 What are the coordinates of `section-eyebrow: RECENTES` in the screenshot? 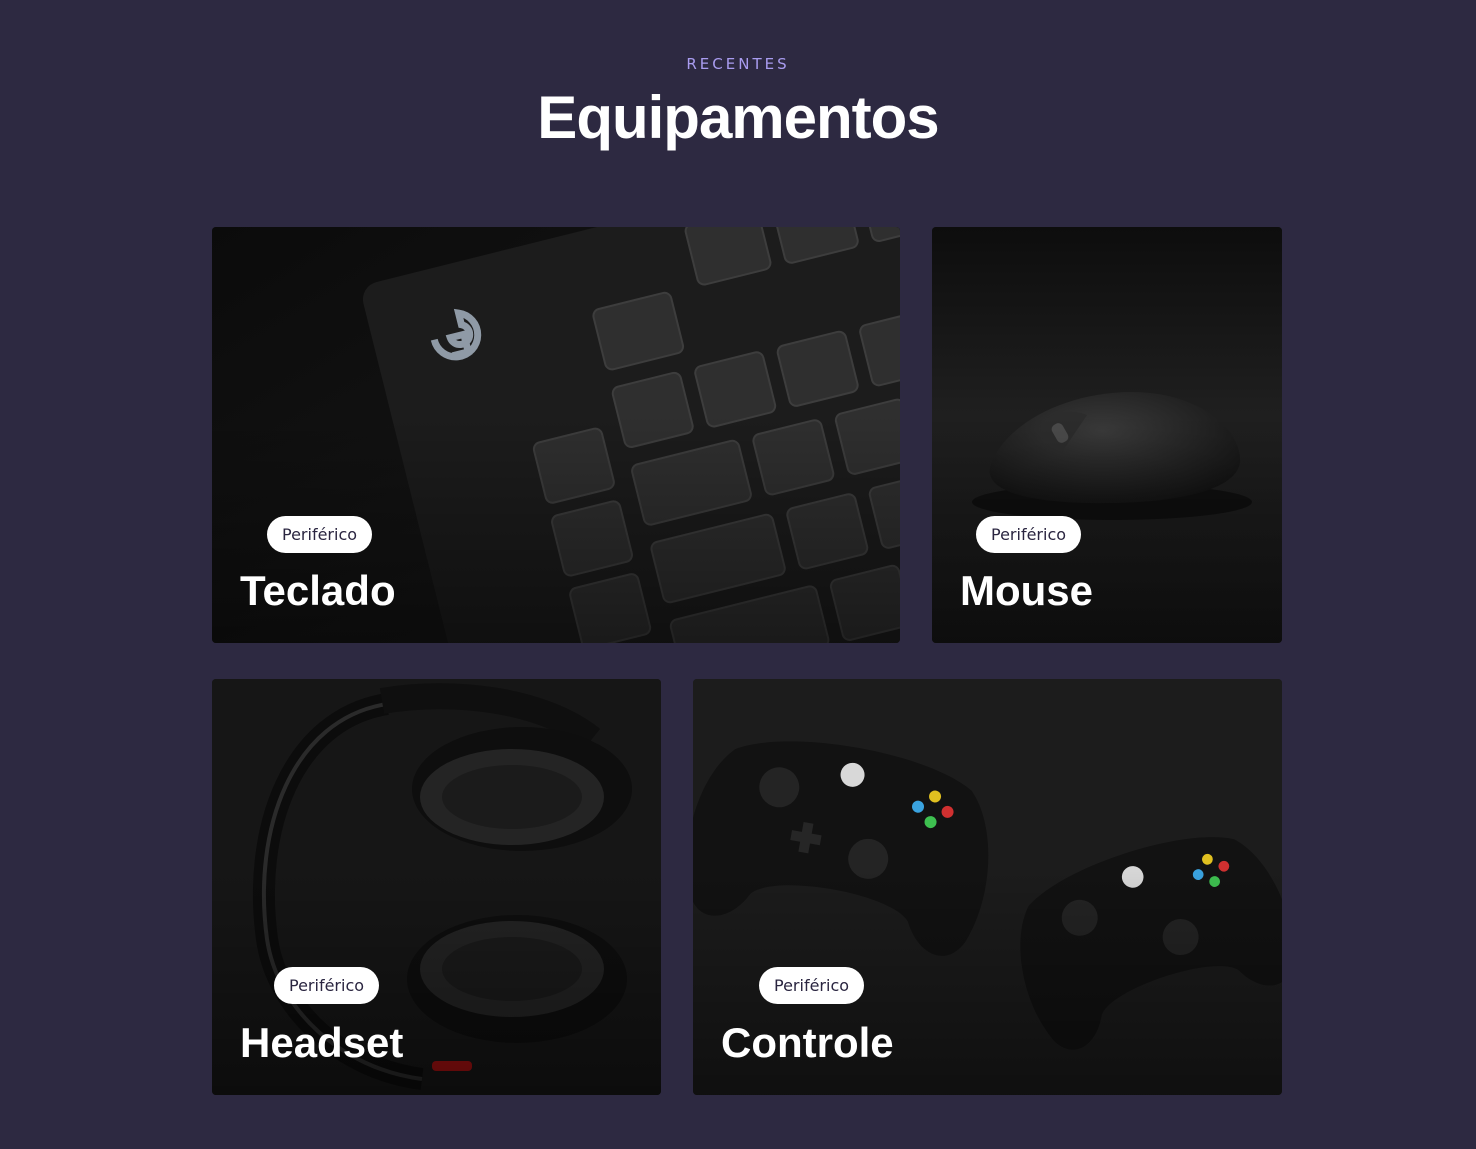 It's located at (738, 64).